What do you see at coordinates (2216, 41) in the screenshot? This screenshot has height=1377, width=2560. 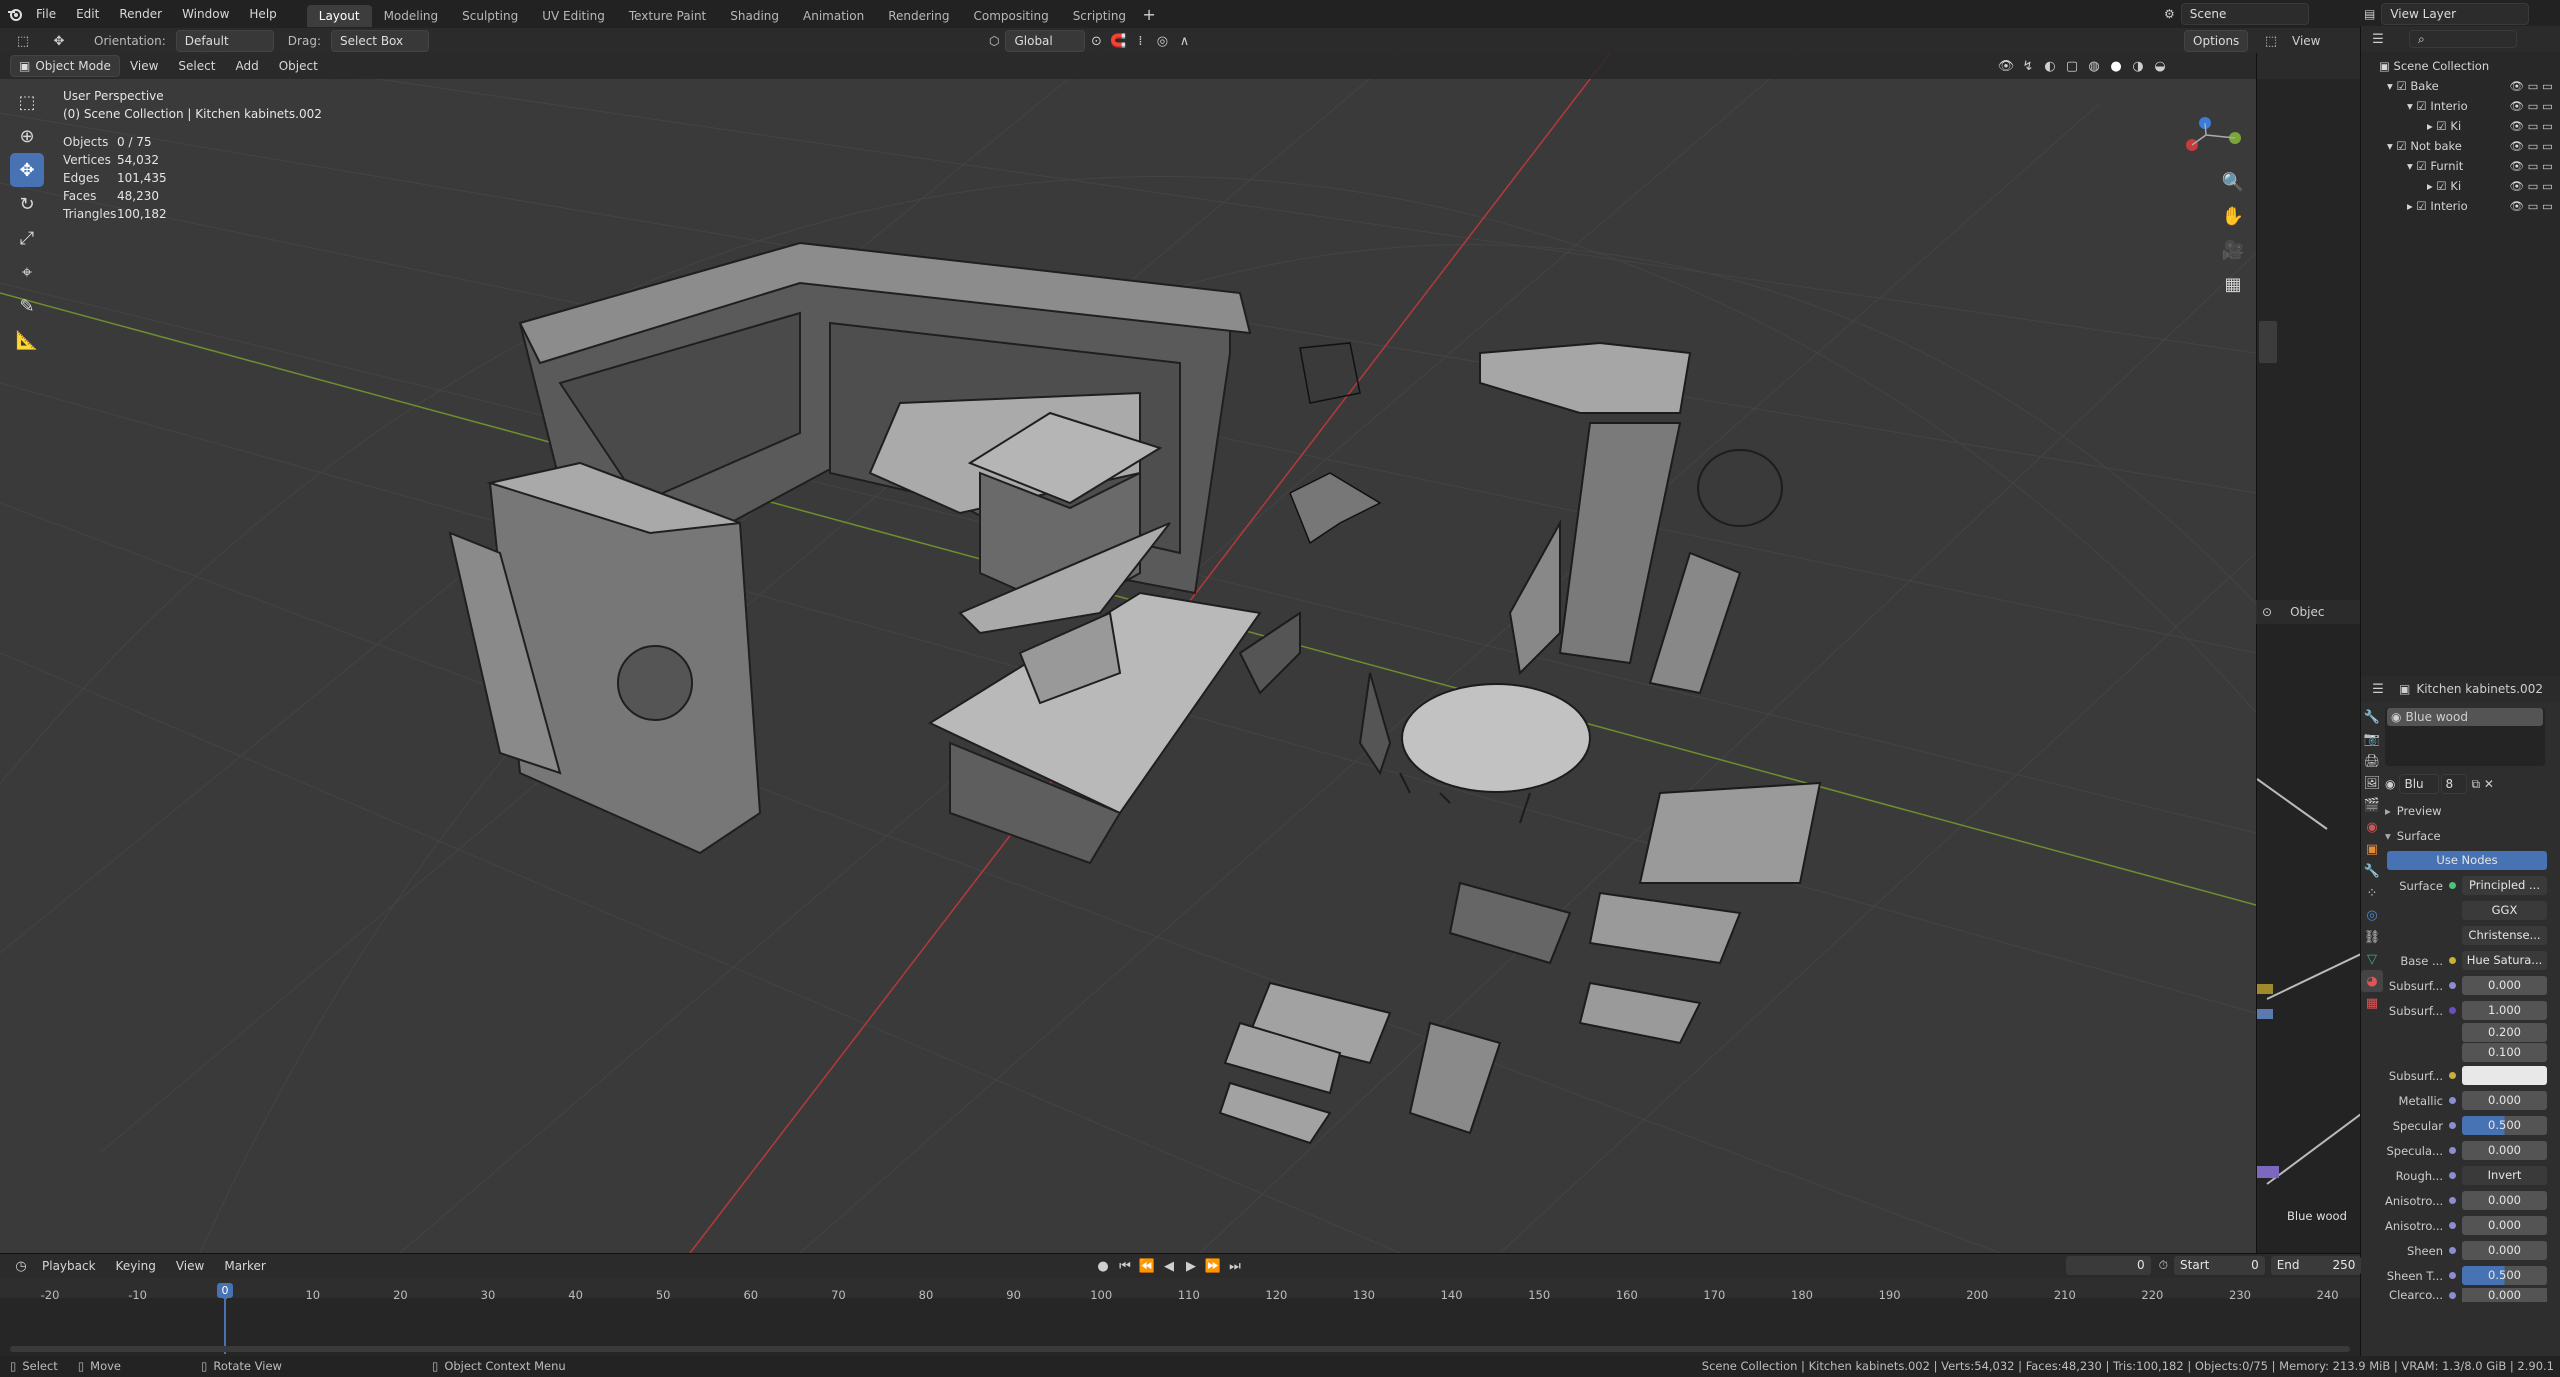 I see `options-dropdown: Options` at bounding box center [2216, 41].